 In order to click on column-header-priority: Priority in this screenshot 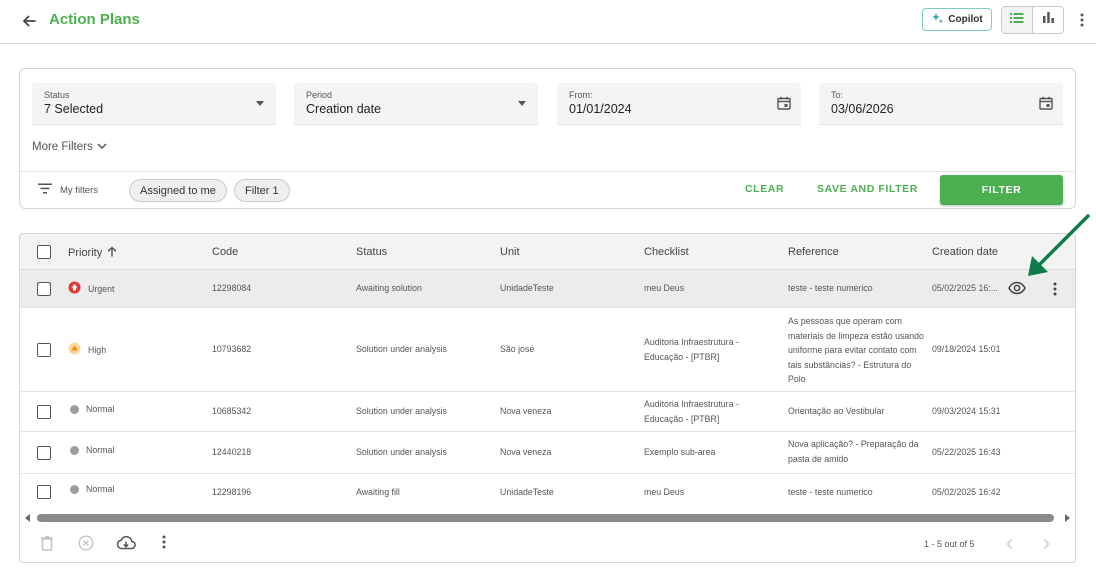, I will do `click(92, 253)`.